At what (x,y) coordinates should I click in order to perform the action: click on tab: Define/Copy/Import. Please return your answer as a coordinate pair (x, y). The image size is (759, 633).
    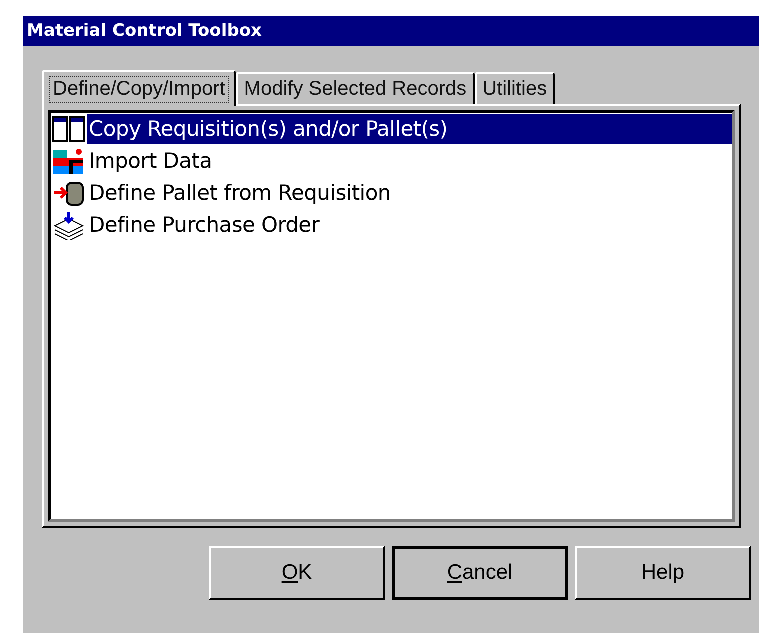
    Looking at the image, I should click on (139, 88).